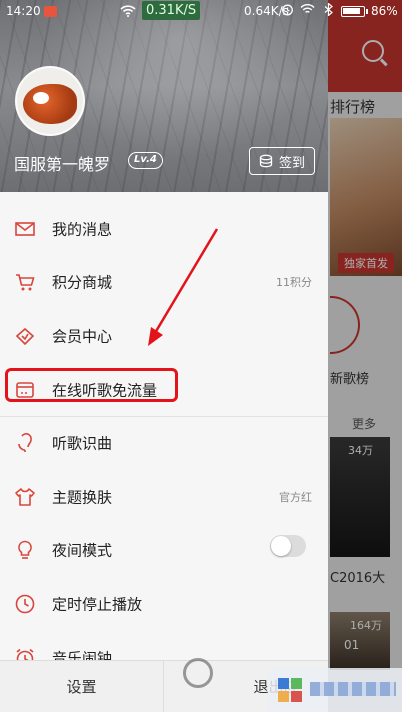  What do you see at coordinates (25, 336) in the screenshot?
I see `vip-diamond-icon` at bounding box center [25, 336].